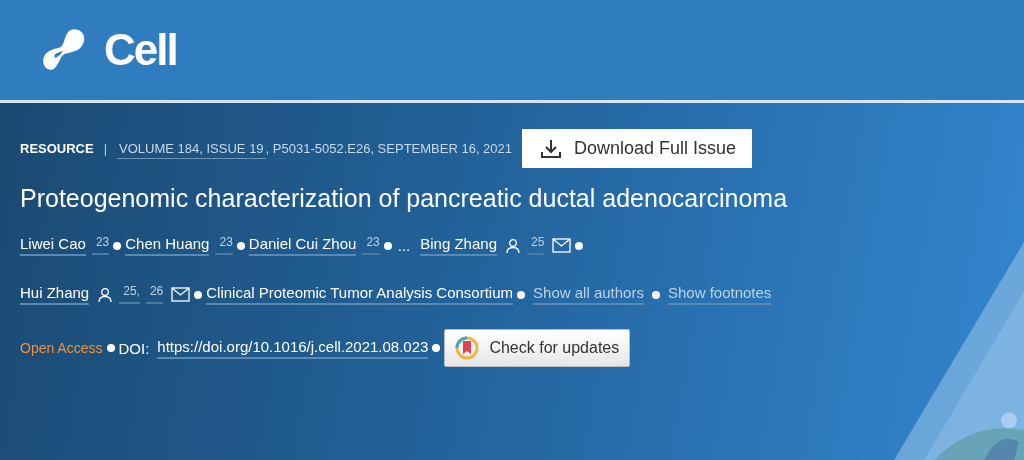  I want to click on show-link: Show footnotes, so click(719, 294).